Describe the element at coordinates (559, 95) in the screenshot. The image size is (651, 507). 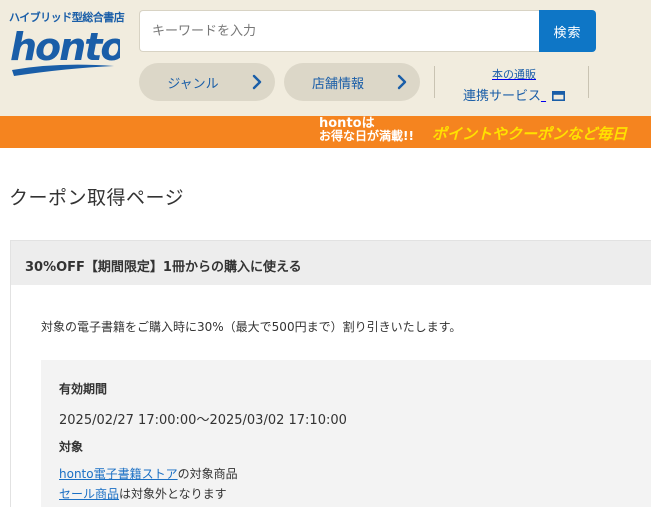
I see `window-icon` at that location.